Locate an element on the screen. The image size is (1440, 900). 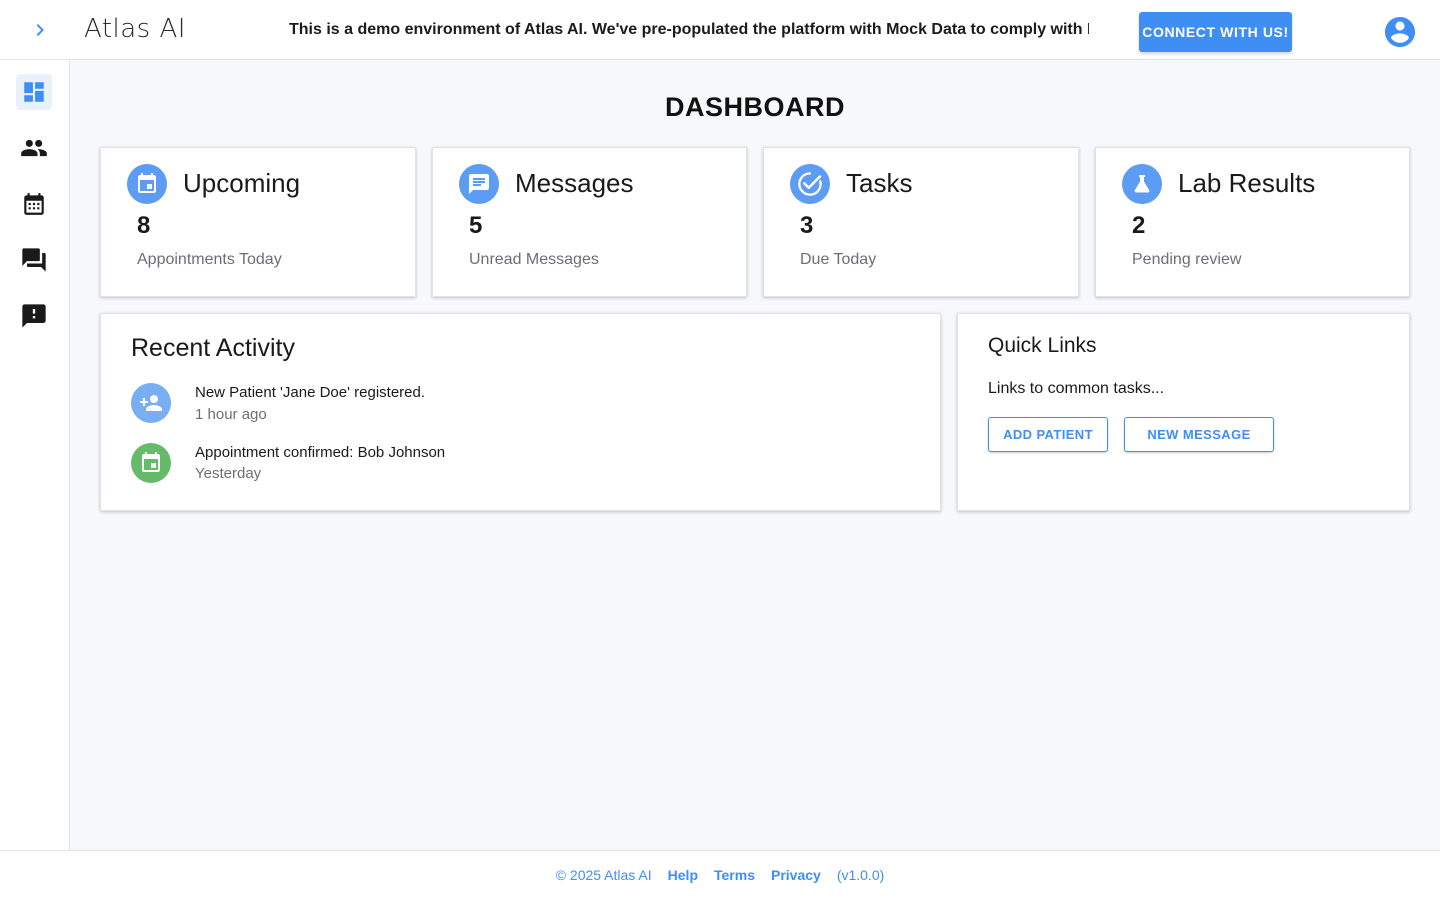
stat-title: Upcoming is located at coordinates (242, 183).